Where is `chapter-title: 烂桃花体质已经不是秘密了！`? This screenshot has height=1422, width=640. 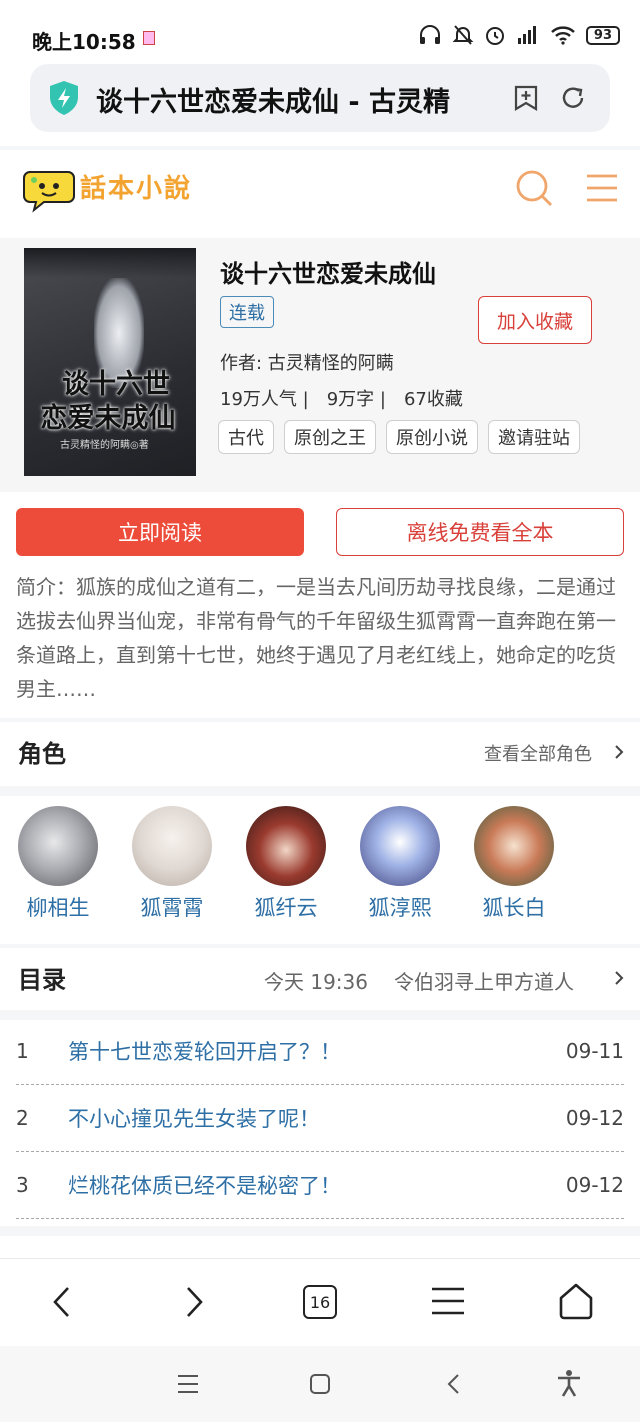 chapter-title: 烂桃花体质已经不是秘密了！ is located at coordinates (317, 1185).